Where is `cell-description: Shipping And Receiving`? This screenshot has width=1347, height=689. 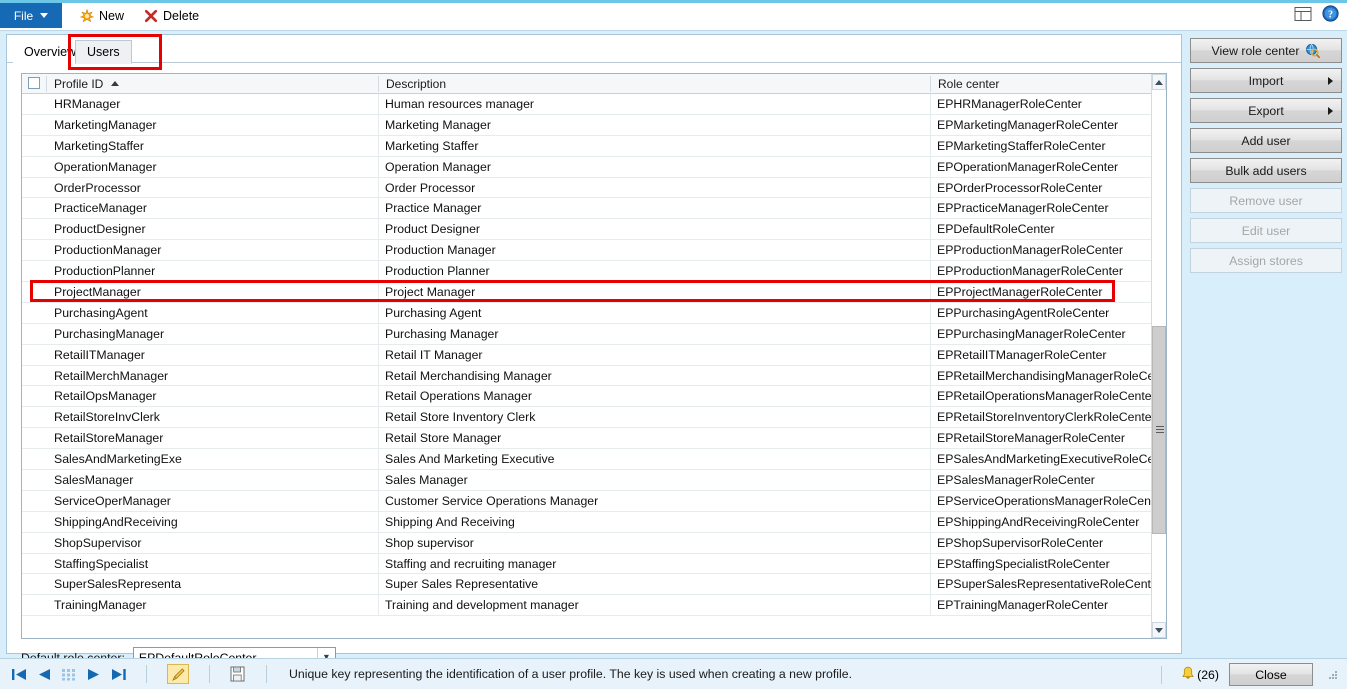
cell-description: Shipping And Receiving is located at coordinates (654, 521).